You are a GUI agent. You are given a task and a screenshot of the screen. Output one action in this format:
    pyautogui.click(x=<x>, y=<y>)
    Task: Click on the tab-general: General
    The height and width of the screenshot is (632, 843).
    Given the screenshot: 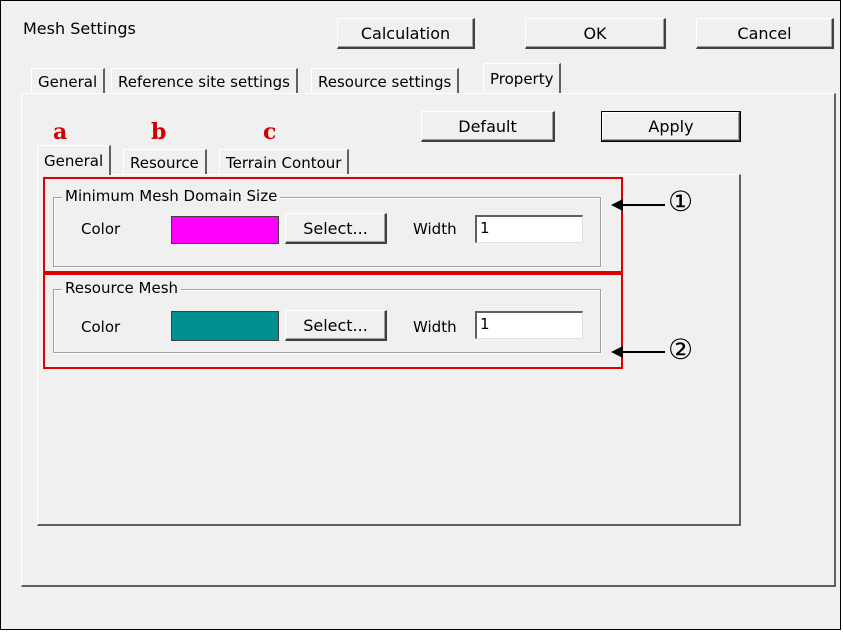 What is the action you would take?
    pyautogui.click(x=68, y=81)
    